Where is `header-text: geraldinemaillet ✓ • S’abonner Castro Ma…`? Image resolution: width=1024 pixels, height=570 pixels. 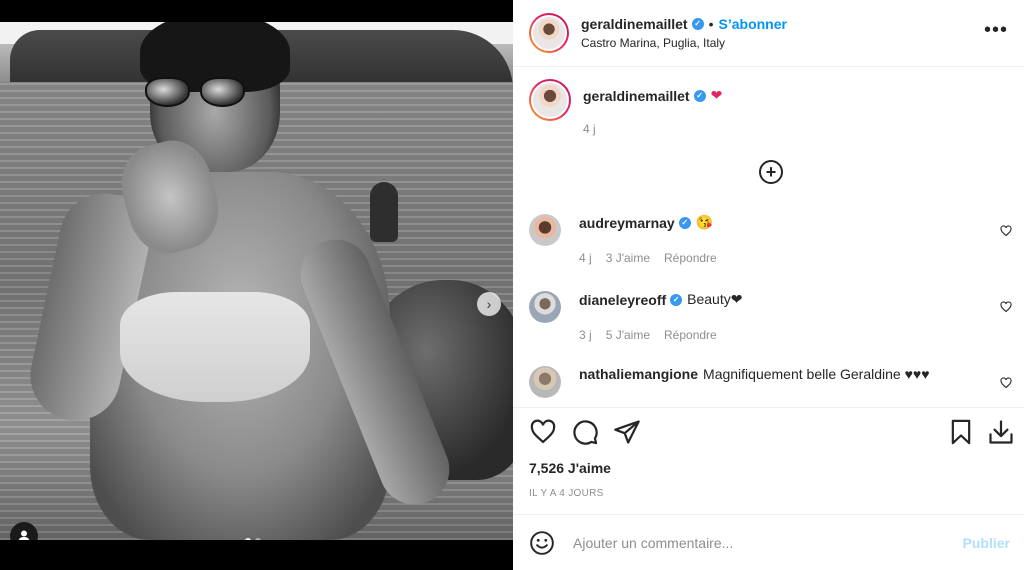
header-text: geraldinemaillet ✓ • S’abonner Castro Ma… is located at coordinates (684, 33).